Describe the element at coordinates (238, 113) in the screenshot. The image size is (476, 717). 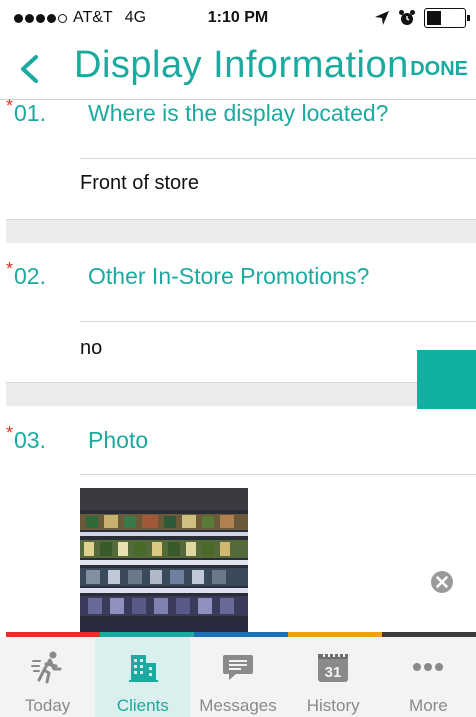
I see `question-text: Where is the display located?` at that location.